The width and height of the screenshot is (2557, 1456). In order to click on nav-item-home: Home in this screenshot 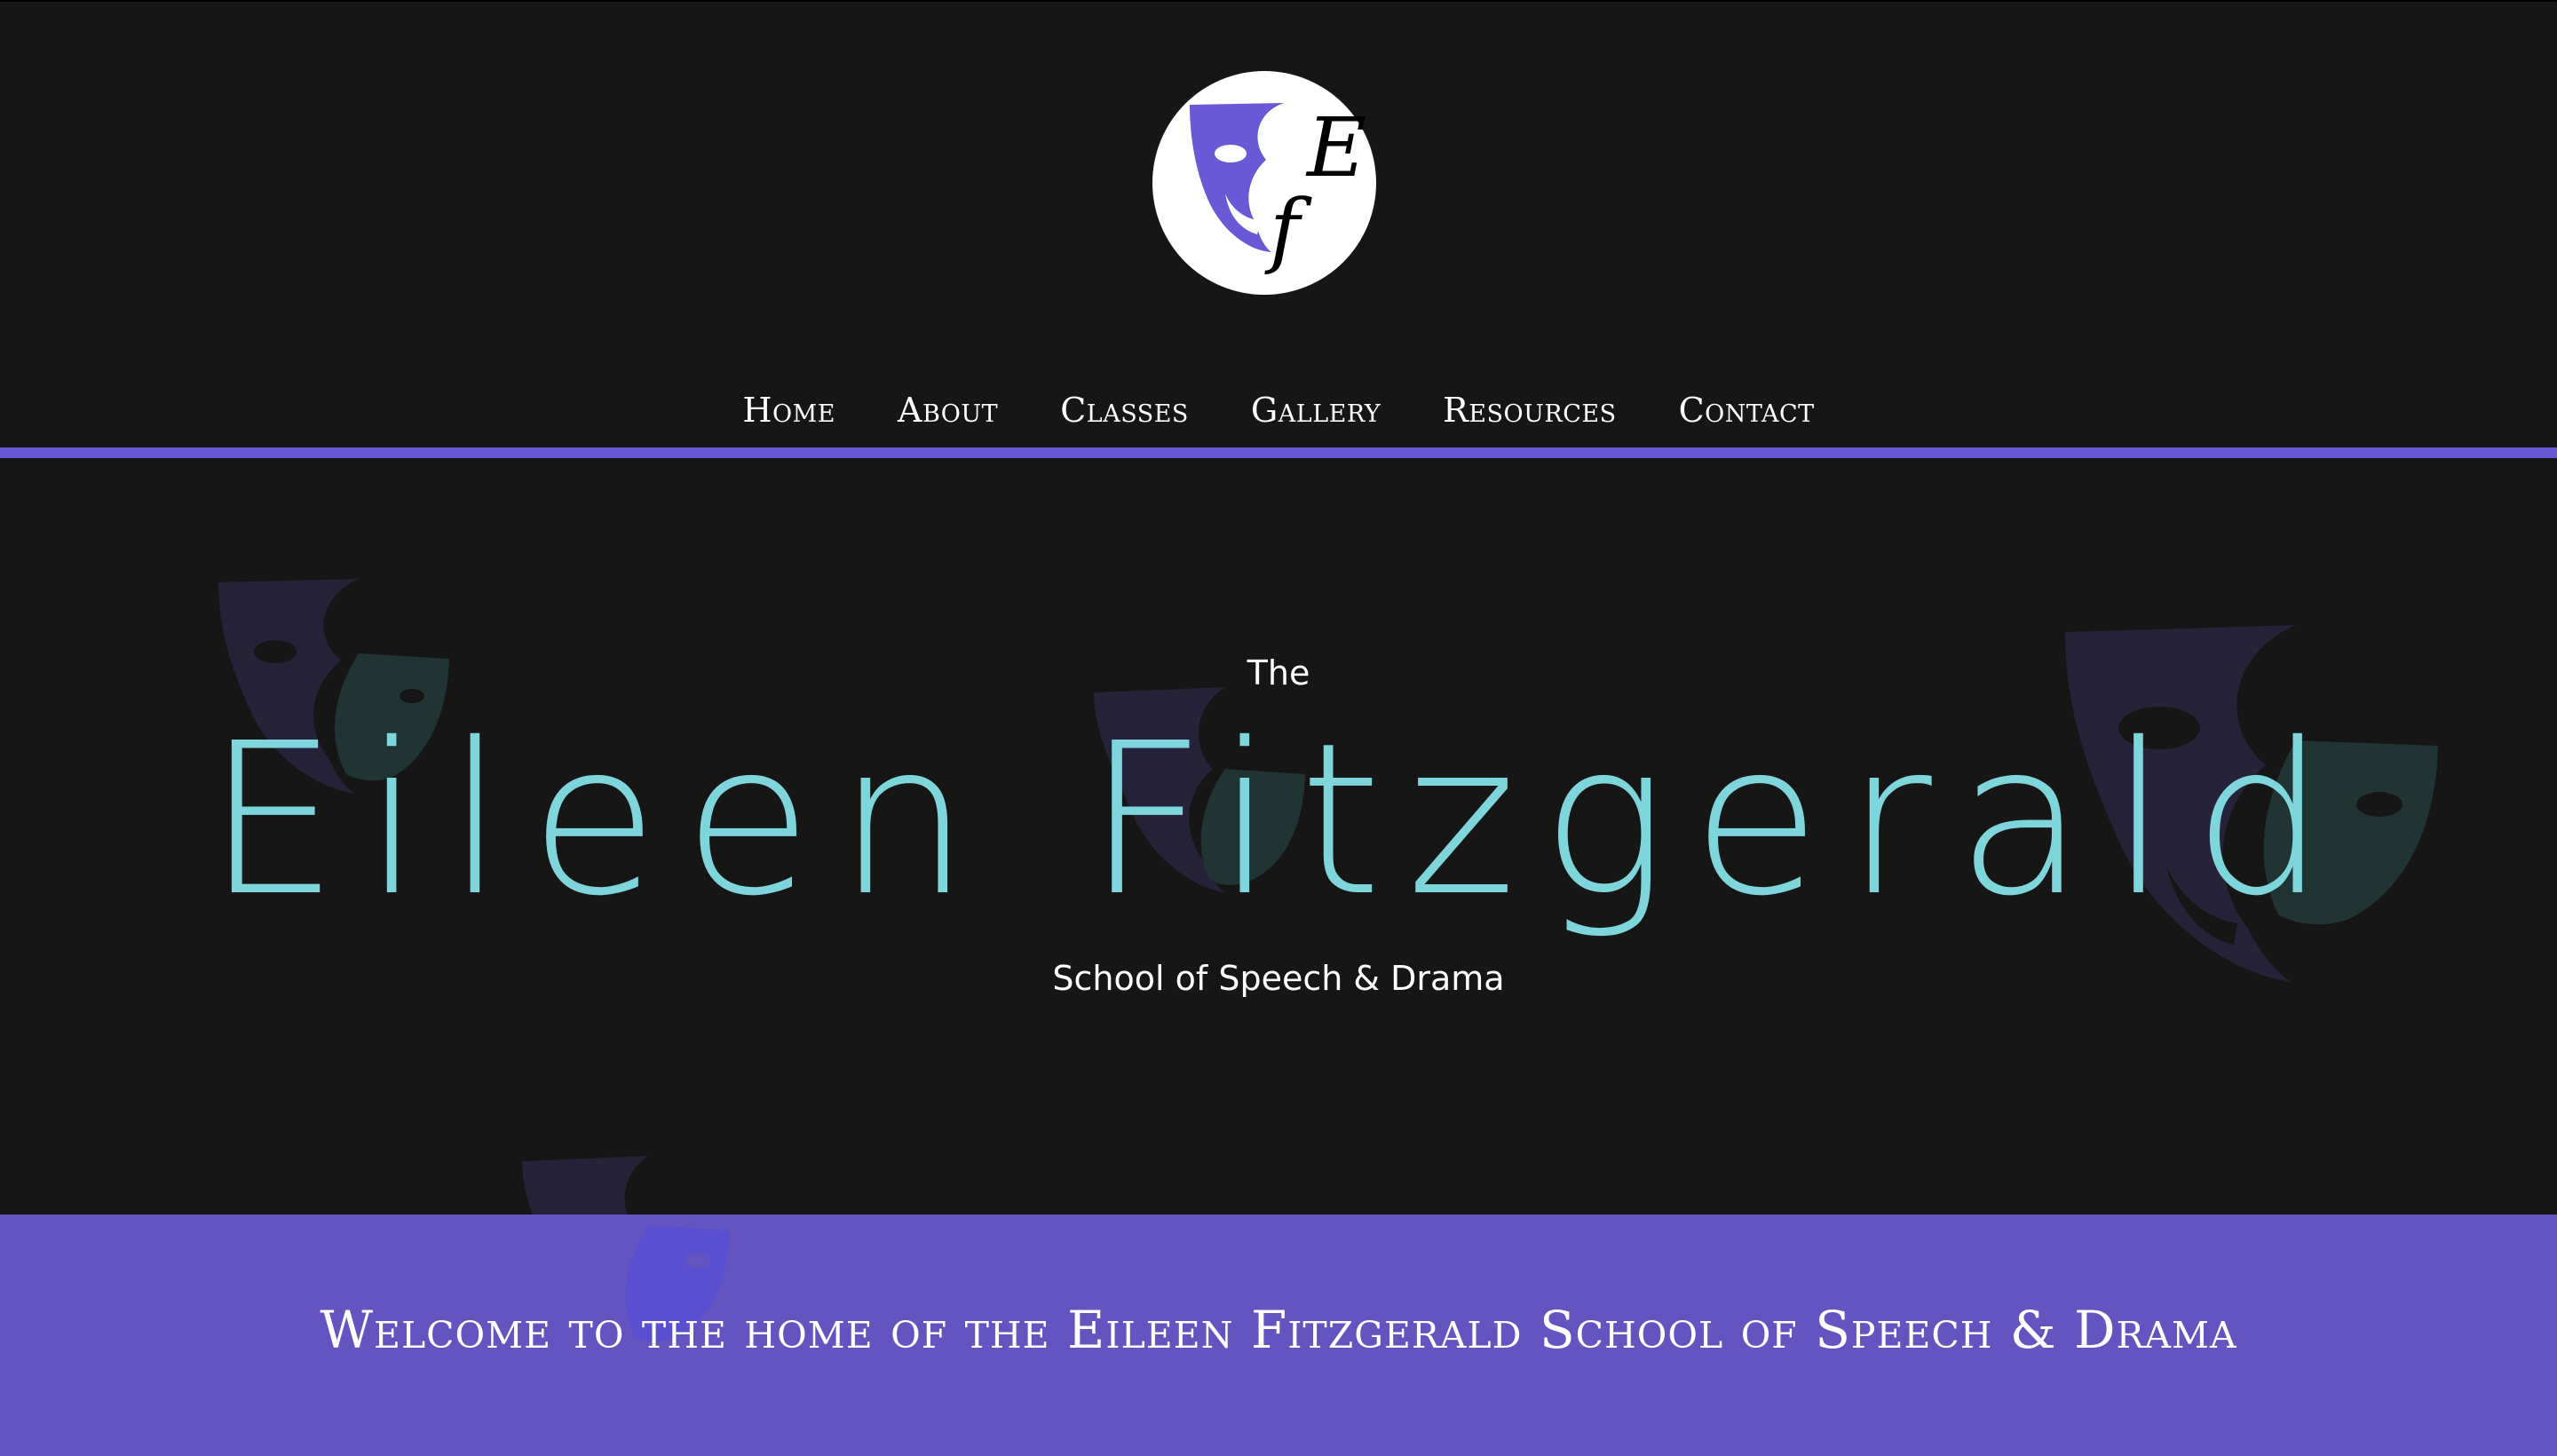, I will do `click(788, 410)`.